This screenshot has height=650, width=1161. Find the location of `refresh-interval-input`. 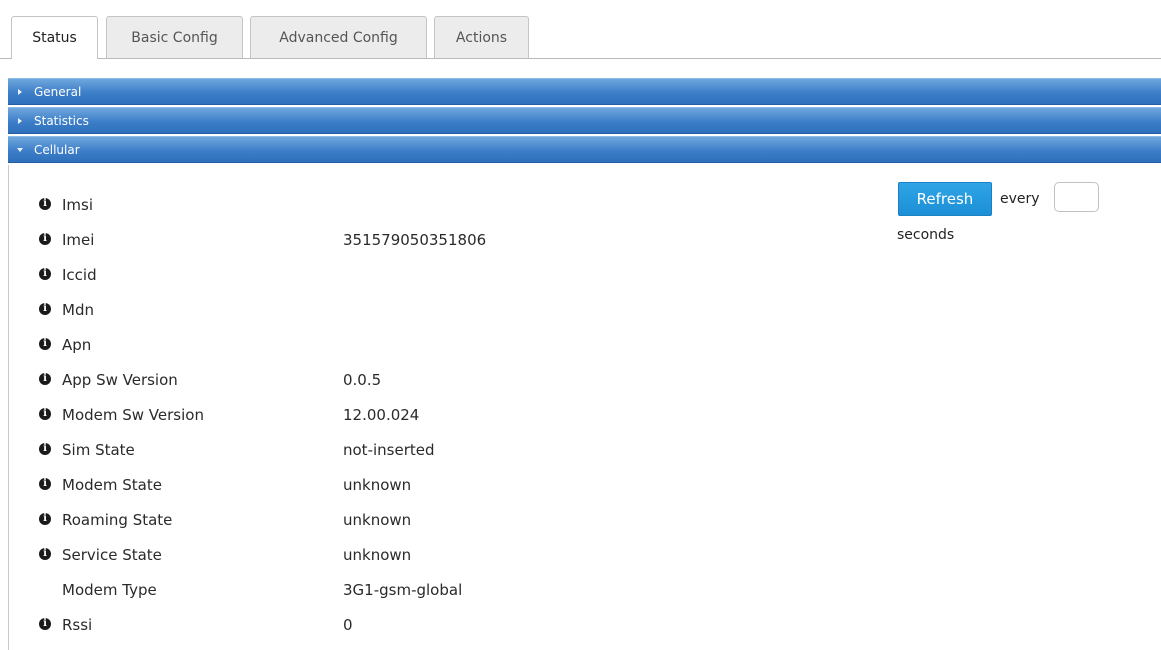

refresh-interval-input is located at coordinates (1076, 197).